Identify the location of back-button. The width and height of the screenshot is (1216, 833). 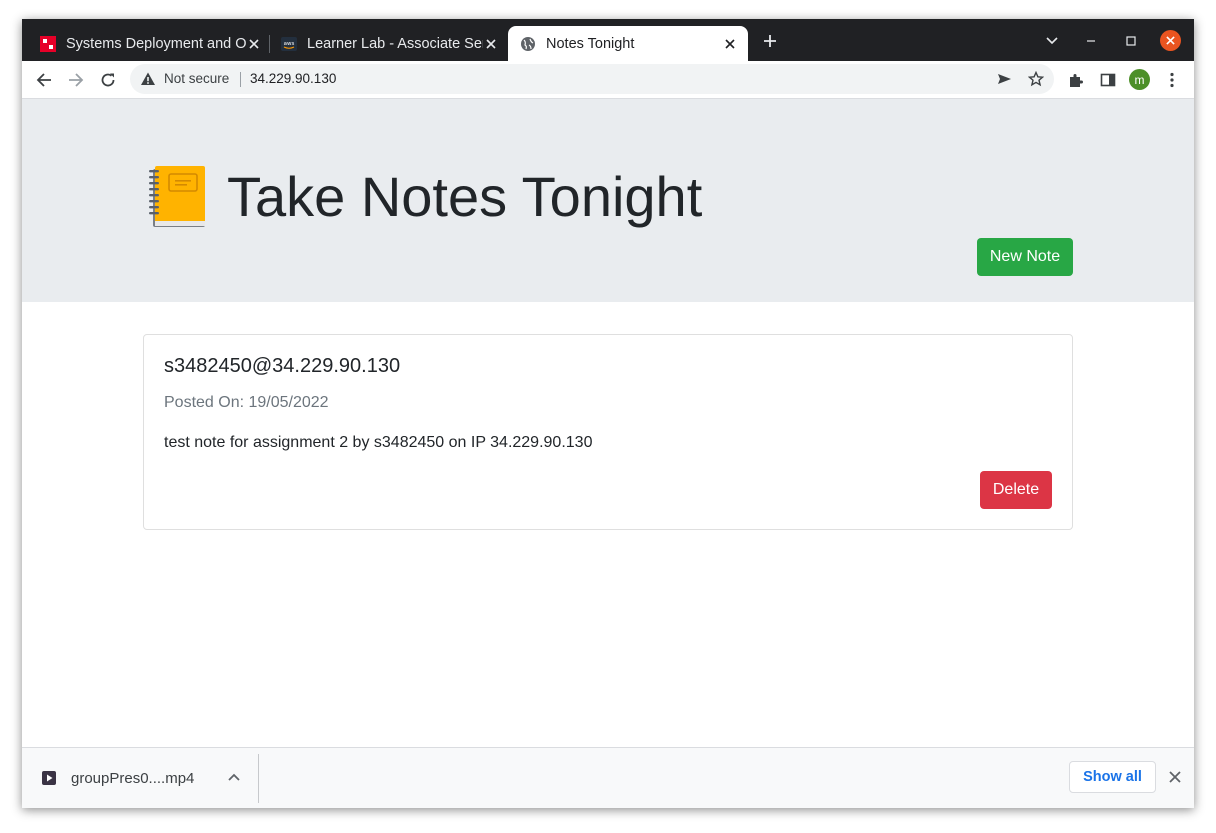
(44, 80).